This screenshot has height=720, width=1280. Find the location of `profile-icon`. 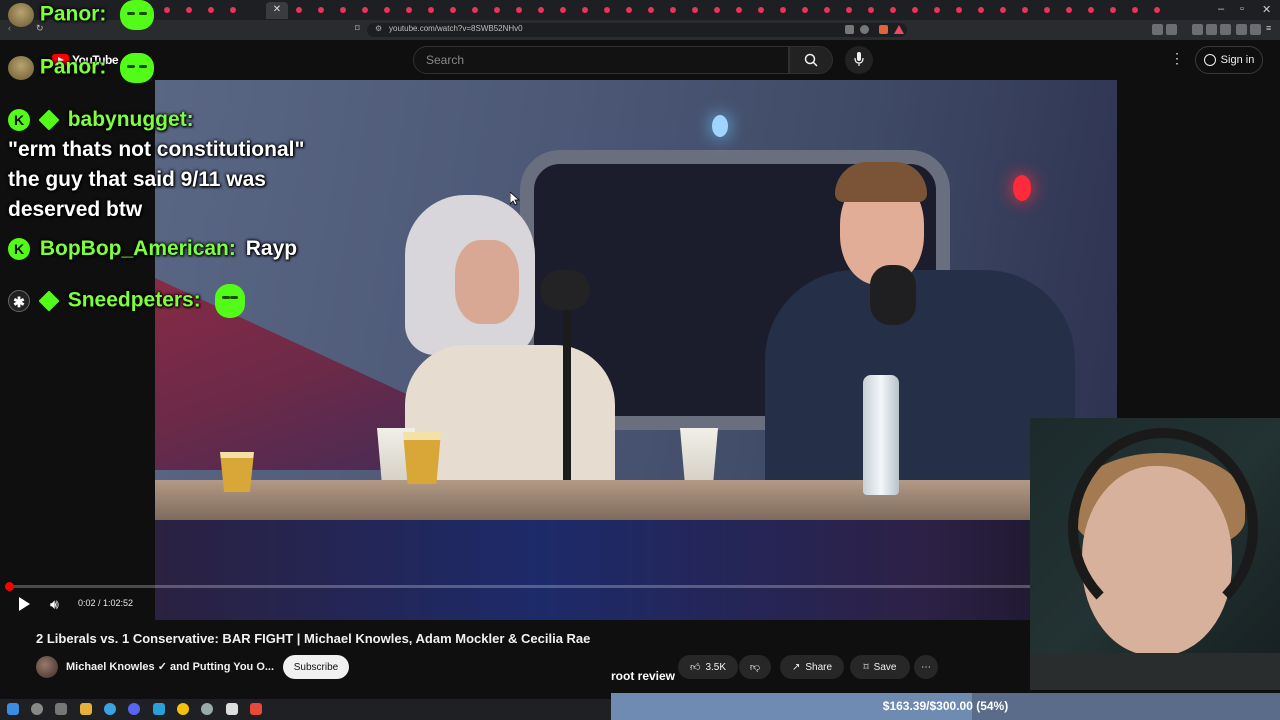

profile-icon is located at coordinates (1255, 29).